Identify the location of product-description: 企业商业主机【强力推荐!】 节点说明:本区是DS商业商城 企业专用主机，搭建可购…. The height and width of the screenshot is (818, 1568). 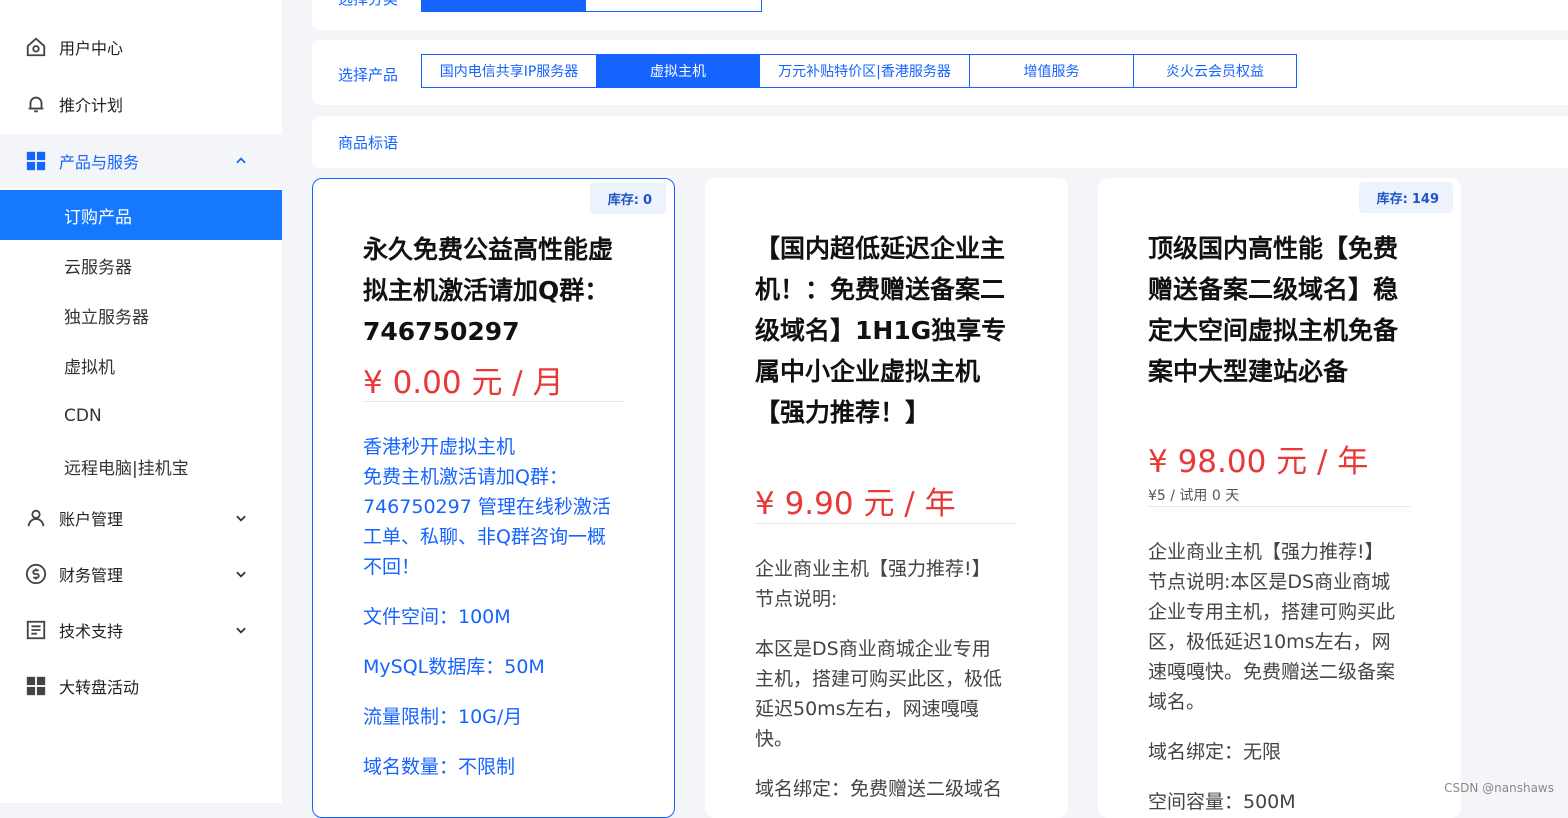
(1279, 627).